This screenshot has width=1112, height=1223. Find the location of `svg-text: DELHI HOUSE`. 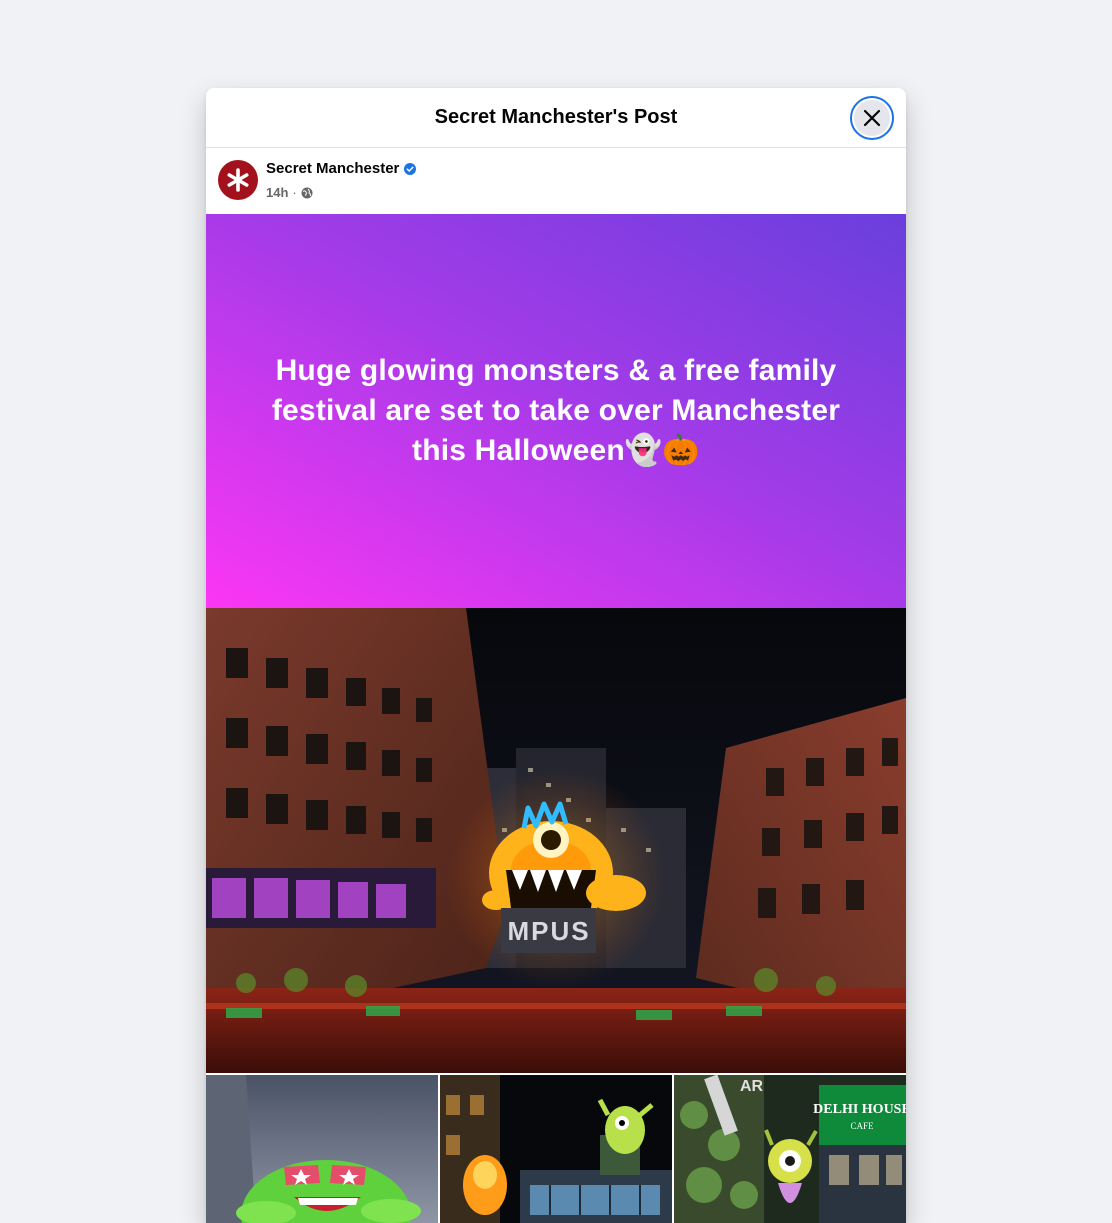

svg-text: DELHI HOUSE is located at coordinates (859, 1109).